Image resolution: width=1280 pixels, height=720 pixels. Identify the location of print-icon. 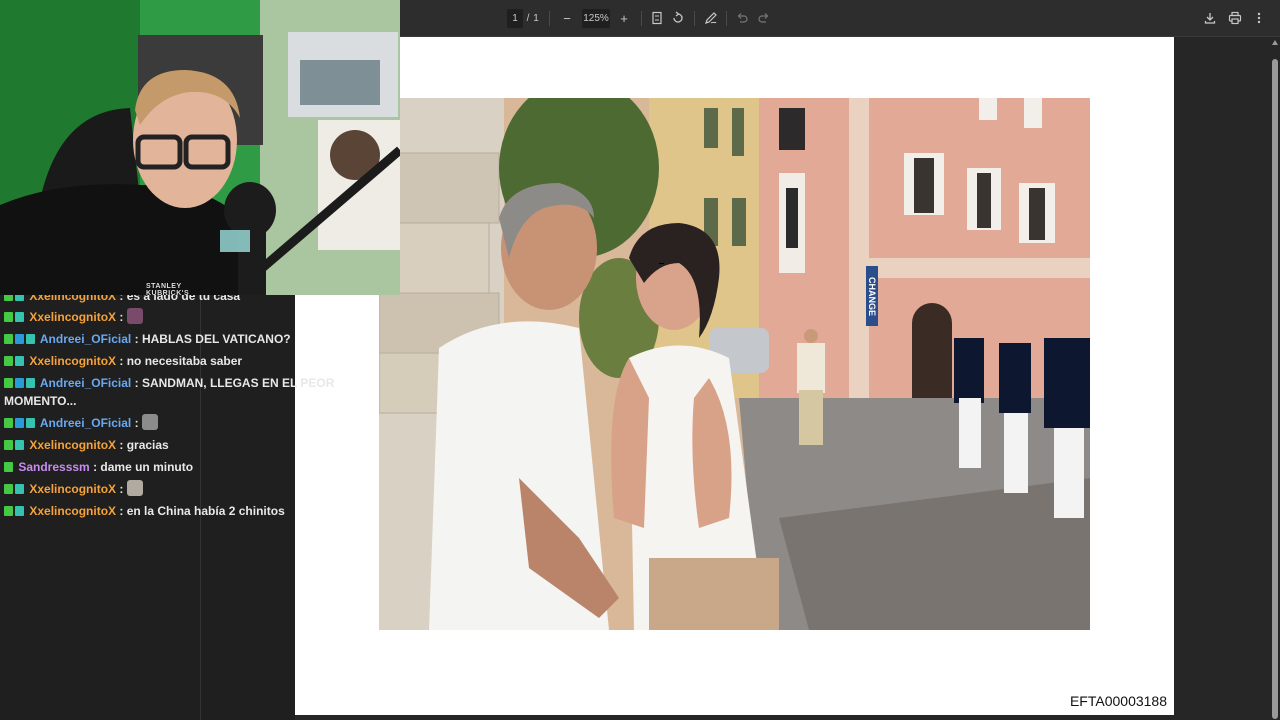
(1235, 18).